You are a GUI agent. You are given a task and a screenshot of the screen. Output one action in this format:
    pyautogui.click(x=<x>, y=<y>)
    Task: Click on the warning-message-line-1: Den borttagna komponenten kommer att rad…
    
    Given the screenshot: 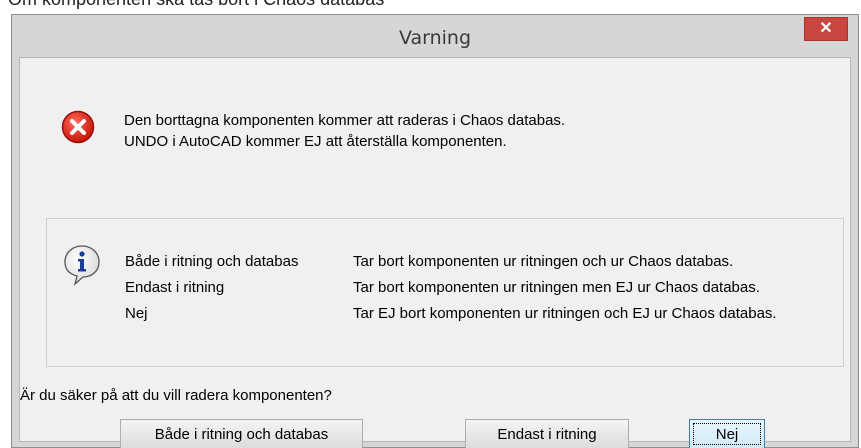 What is the action you would take?
    pyautogui.click(x=345, y=120)
    